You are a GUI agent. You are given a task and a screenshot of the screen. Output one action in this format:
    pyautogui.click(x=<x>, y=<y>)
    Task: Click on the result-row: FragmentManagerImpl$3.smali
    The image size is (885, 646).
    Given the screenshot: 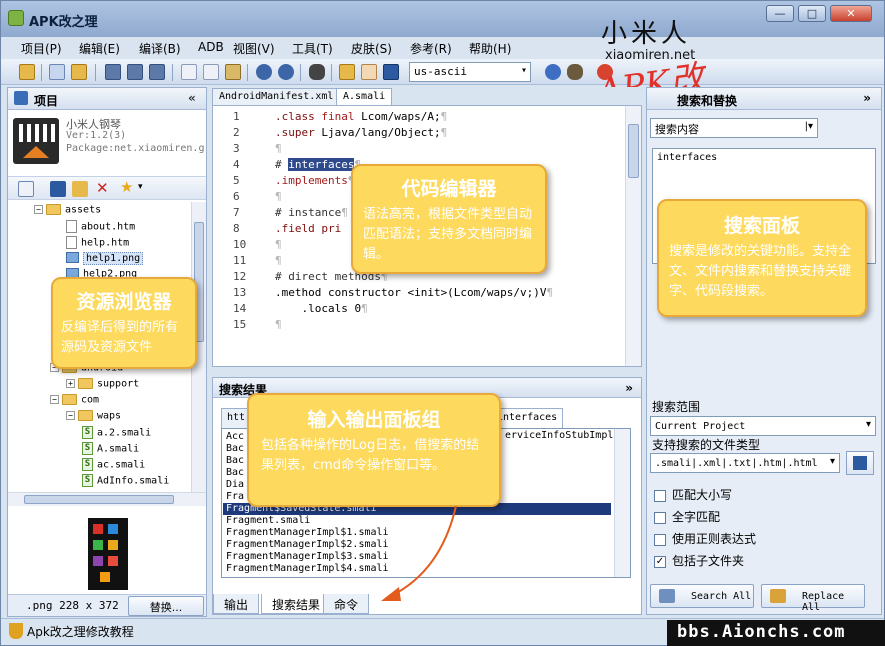 What is the action you would take?
    pyautogui.click(x=307, y=557)
    